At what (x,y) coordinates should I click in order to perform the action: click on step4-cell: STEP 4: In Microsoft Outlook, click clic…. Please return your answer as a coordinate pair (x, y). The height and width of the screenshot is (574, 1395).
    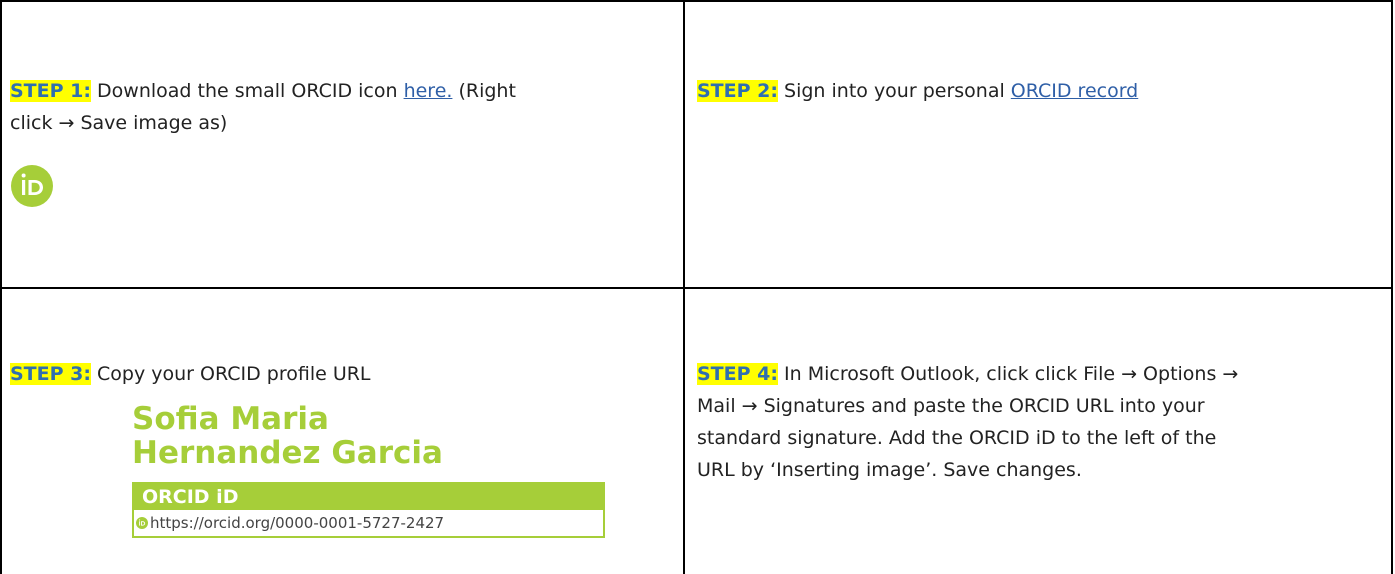
    Looking at the image, I should click on (1042, 422).